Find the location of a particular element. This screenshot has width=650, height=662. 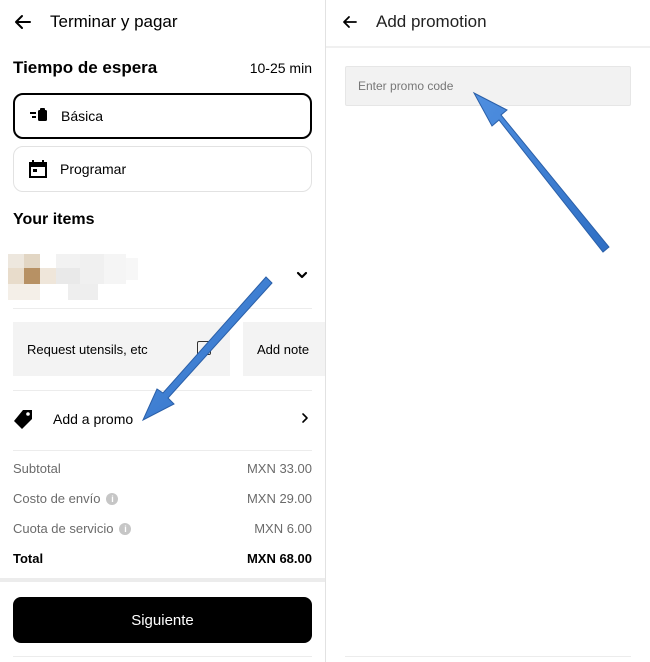

your-items-heading: Your items is located at coordinates (54, 219).